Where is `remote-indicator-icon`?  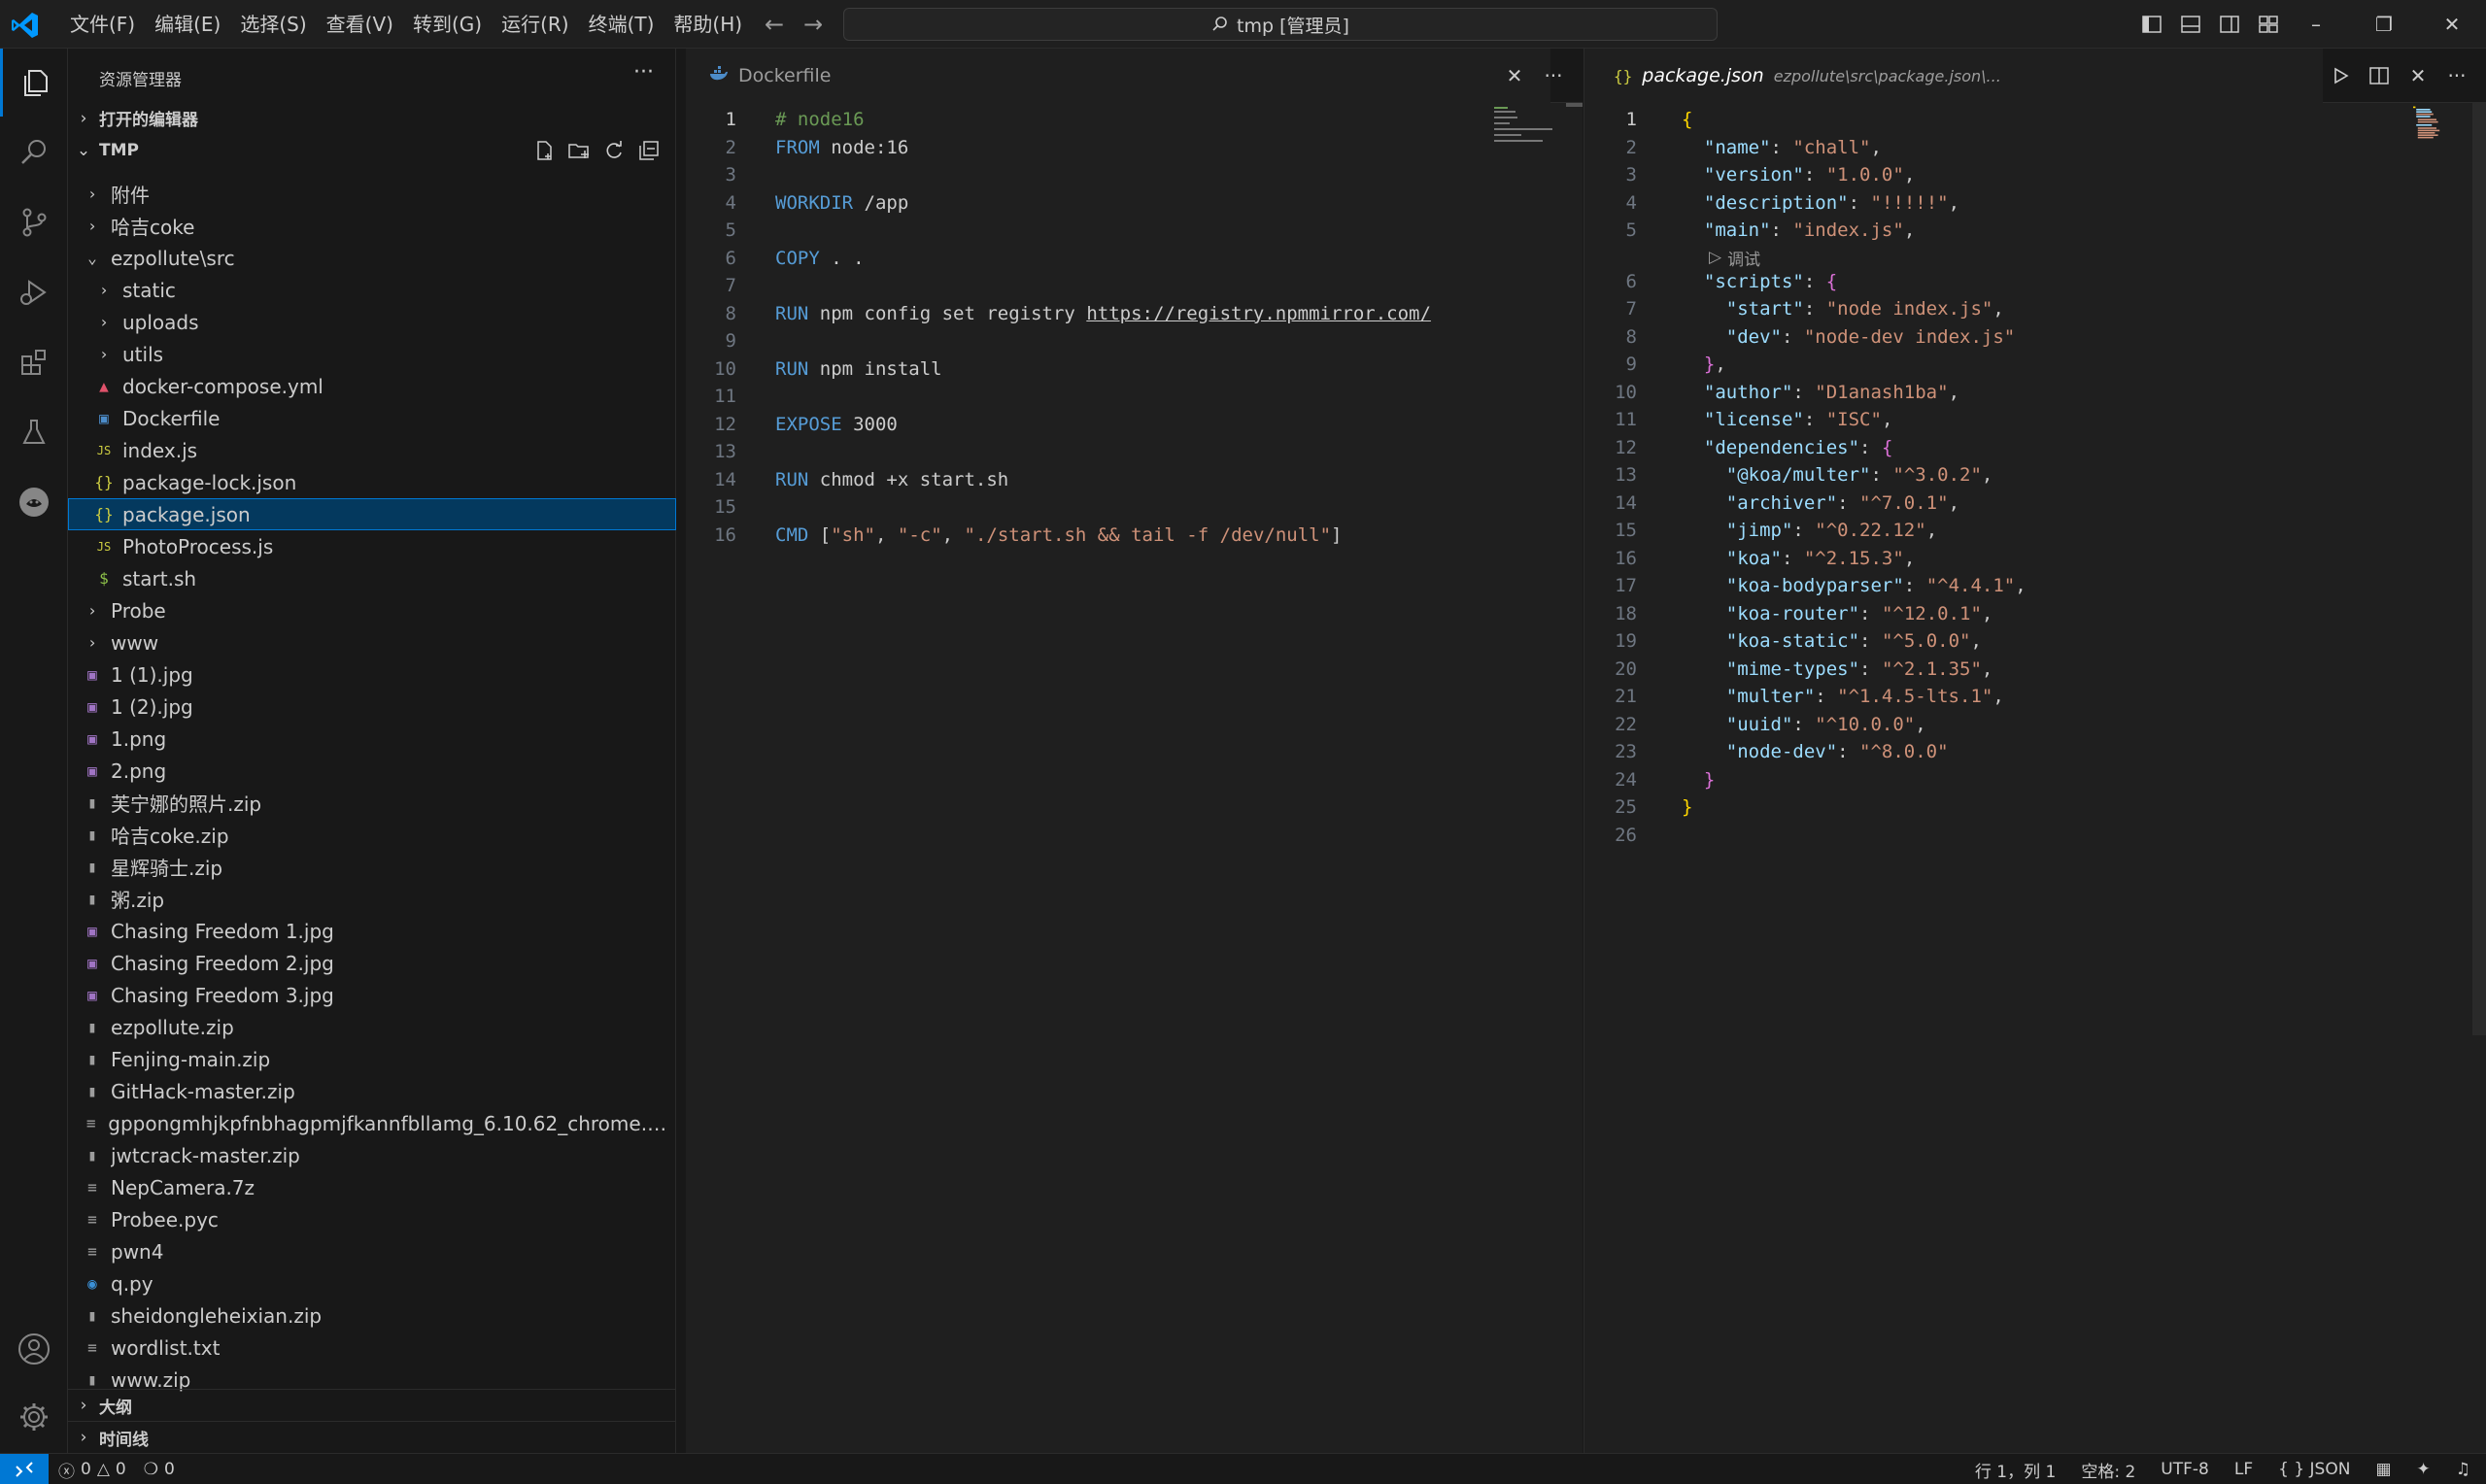
remote-indicator-icon is located at coordinates (24, 1469).